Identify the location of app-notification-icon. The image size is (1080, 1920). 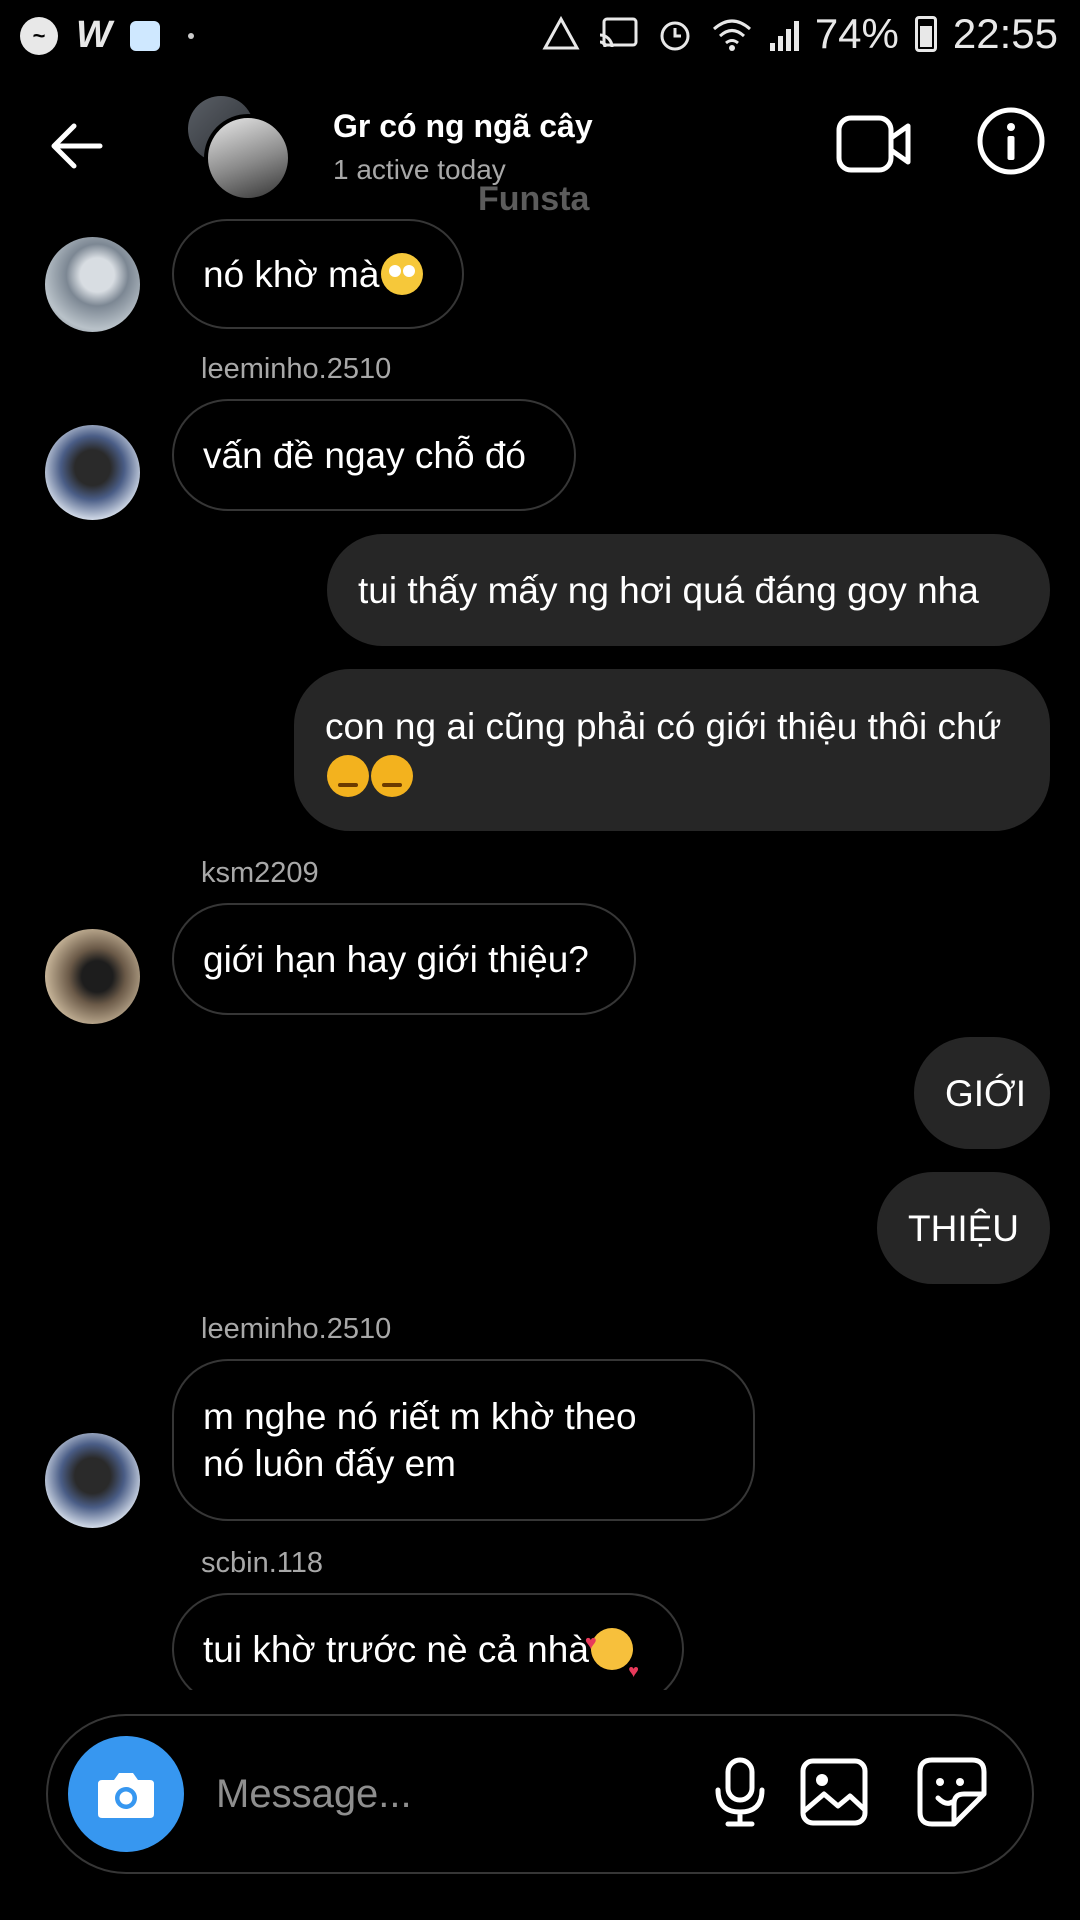
(144, 35).